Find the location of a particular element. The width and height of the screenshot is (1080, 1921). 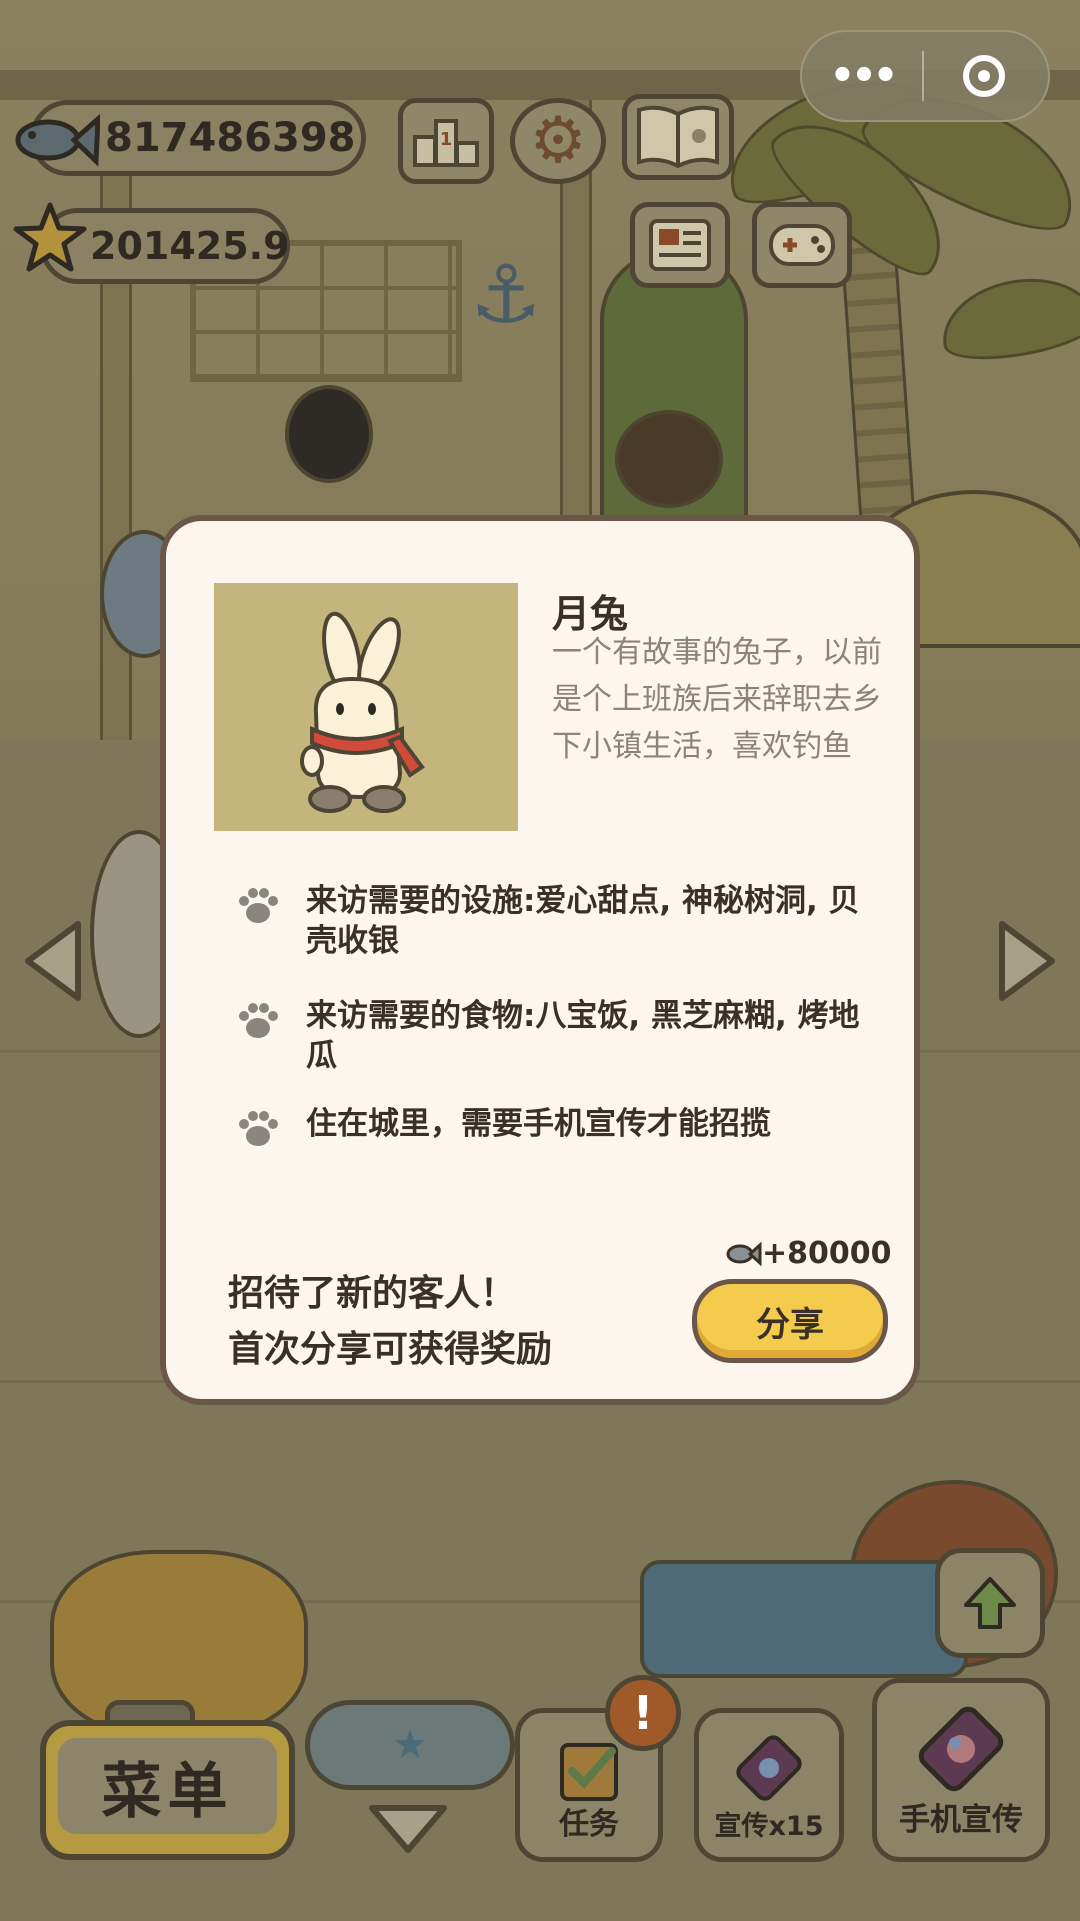

minigame-button is located at coordinates (802, 245).